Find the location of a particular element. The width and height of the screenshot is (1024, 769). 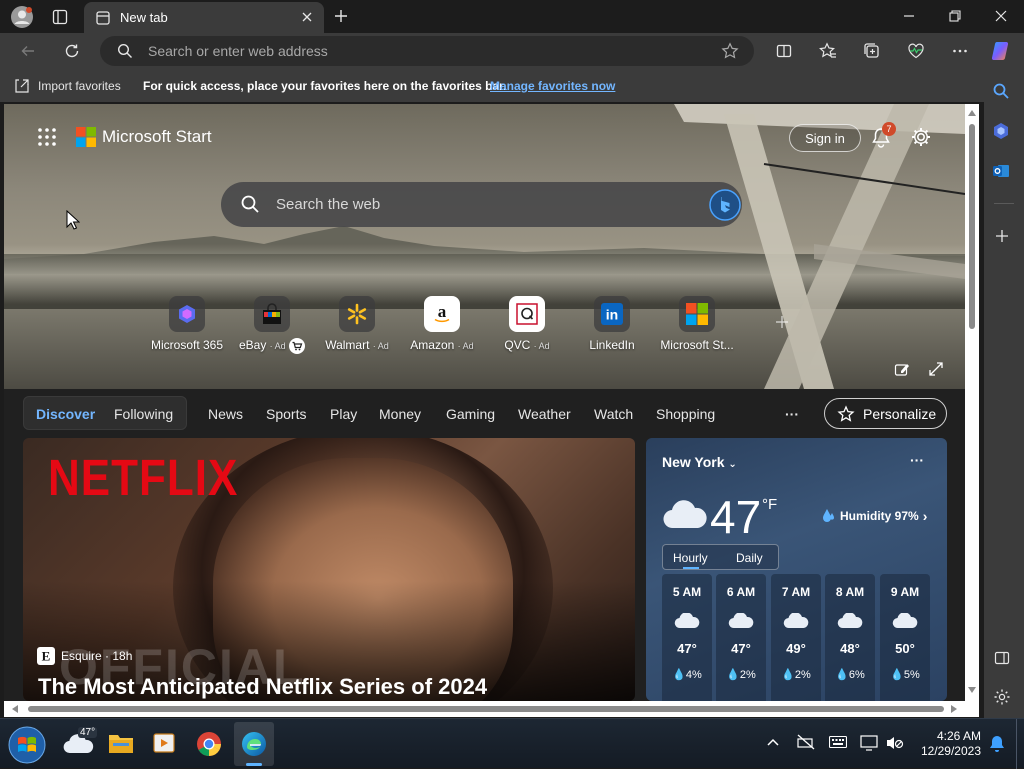

tab-gaming: Gaming is located at coordinates (470, 414).